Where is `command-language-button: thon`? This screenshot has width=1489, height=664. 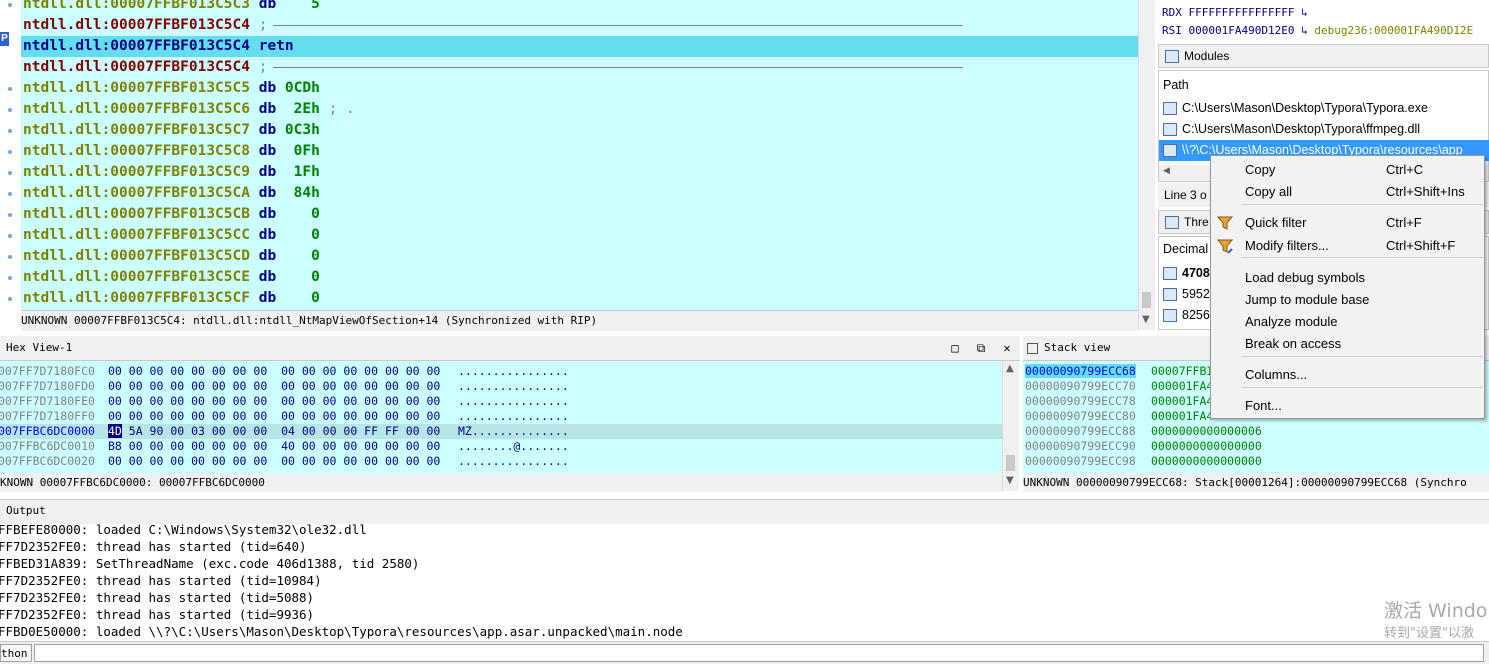 command-language-button: thon is located at coordinates (16, 653).